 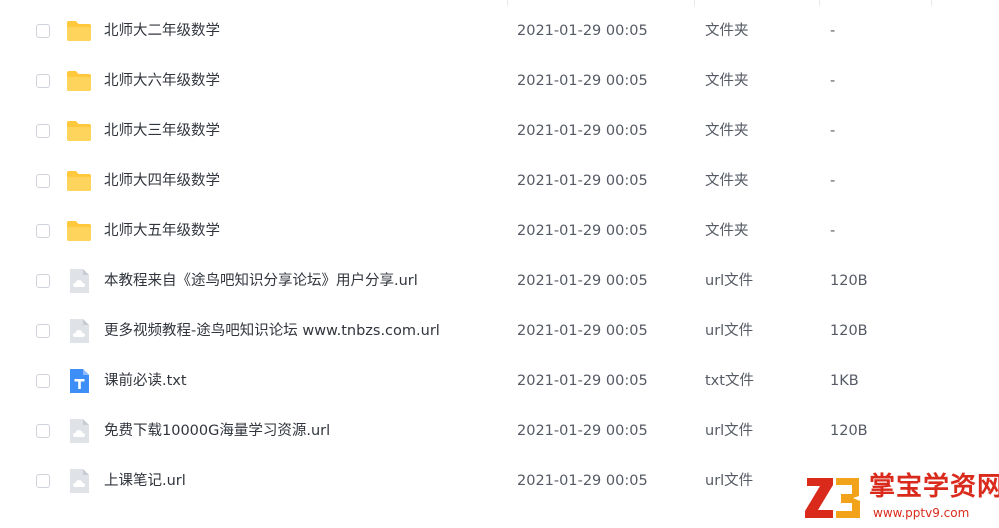 What do you see at coordinates (145, 381) in the screenshot?
I see `file-name: 课前必读.txt` at bounding box center [145, 381].